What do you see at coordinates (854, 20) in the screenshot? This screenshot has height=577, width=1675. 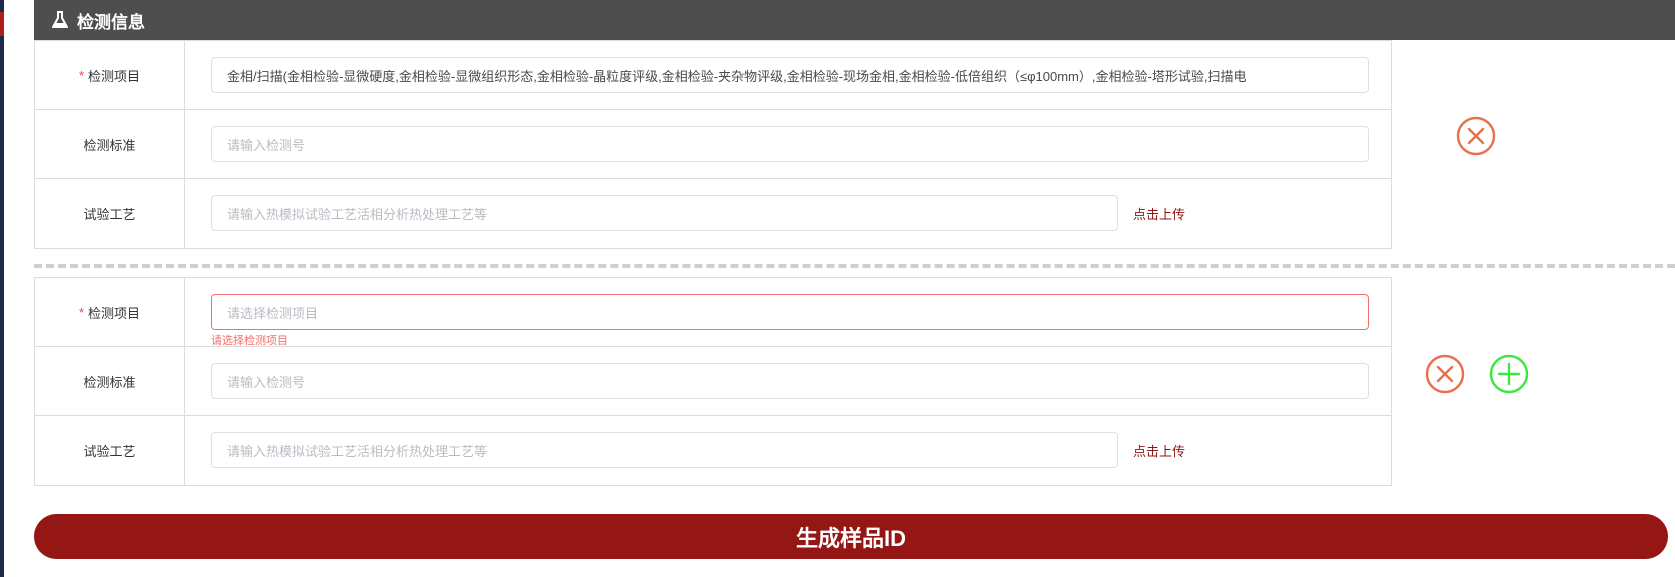 I see `section-header: 检测信息` at bounding box center [854, 20].